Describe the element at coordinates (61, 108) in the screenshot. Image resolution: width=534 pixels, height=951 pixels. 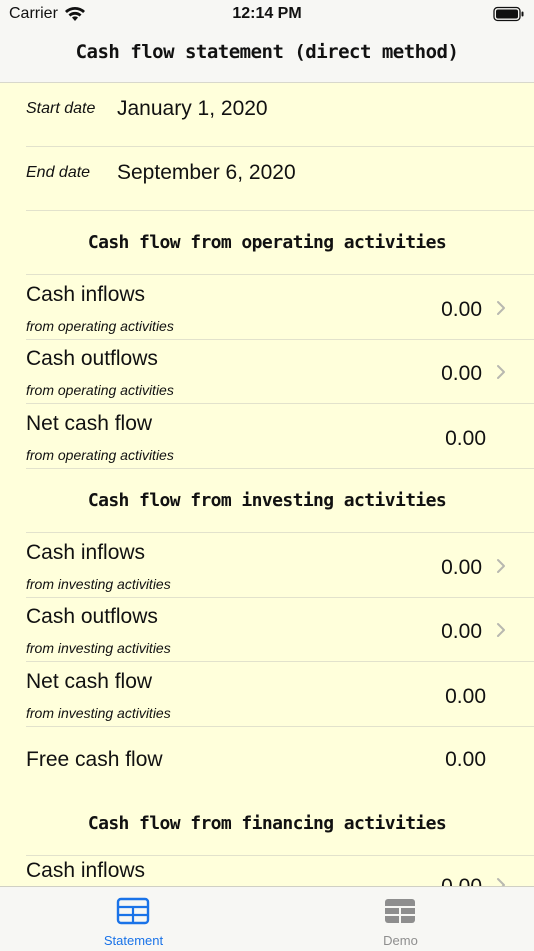
I see `start-date-label: Start date` at that location.